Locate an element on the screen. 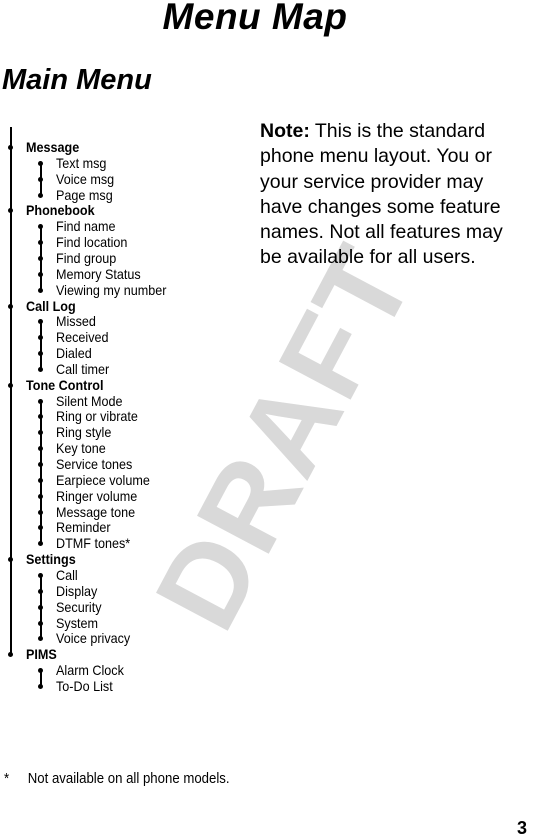 Image resolution: width=533 pixels, height=839 pixels. submenu-item: Call timer is located at coordinates (83, 368).